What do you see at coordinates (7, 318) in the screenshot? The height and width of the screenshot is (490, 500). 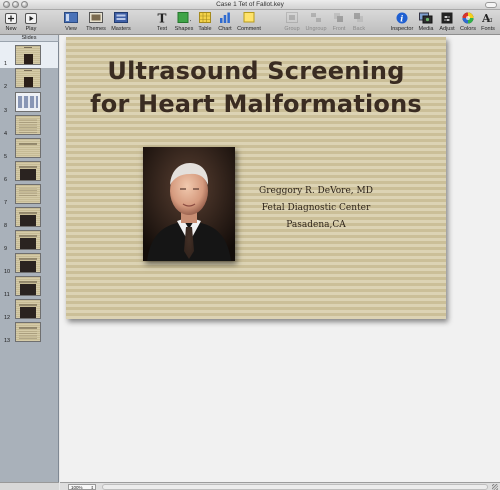 I see `slide-number-12: 12` at bounding box center [7, 318].